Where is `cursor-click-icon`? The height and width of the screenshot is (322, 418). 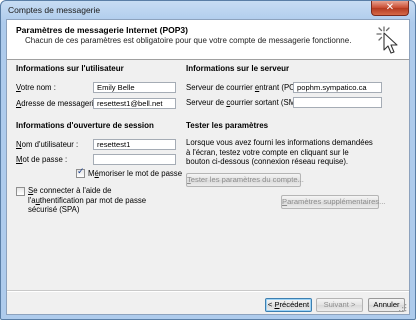 cursor-click-icon is located at coordinates (387, 40).